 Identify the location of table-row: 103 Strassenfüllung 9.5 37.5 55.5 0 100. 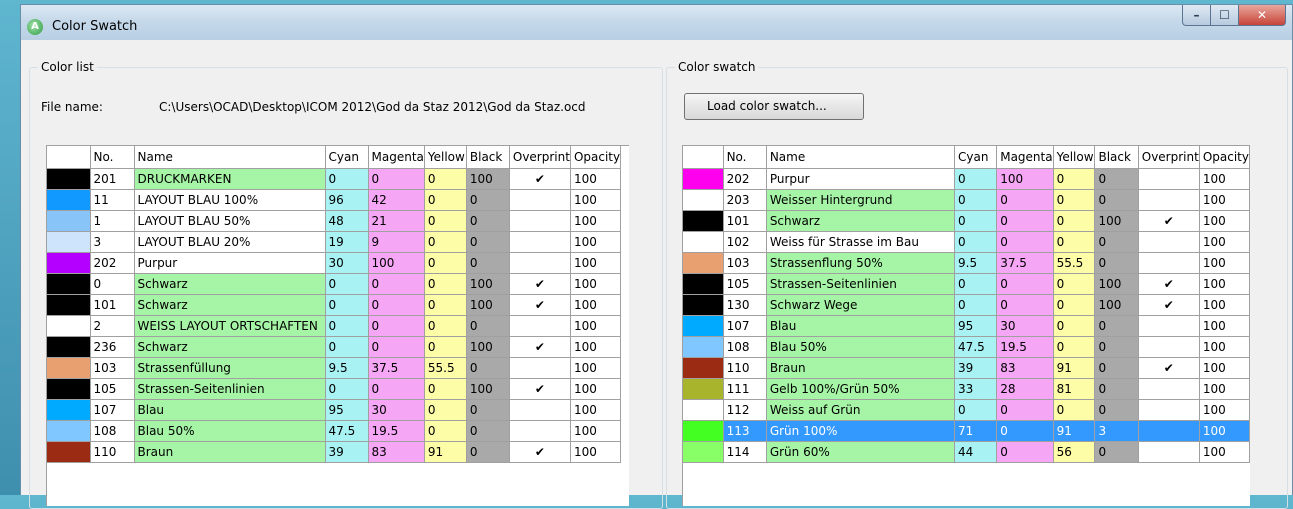
(334, 368).